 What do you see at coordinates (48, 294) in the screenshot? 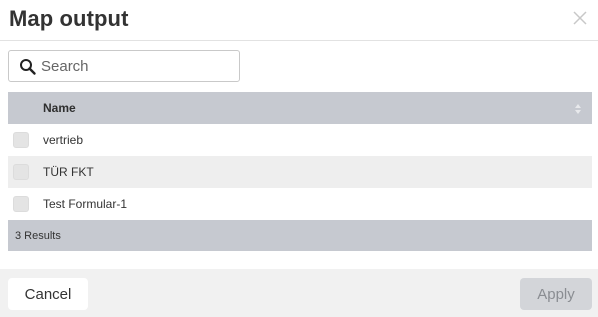
I see `cancel-button: Cancel` at bounding box center [48, 294].